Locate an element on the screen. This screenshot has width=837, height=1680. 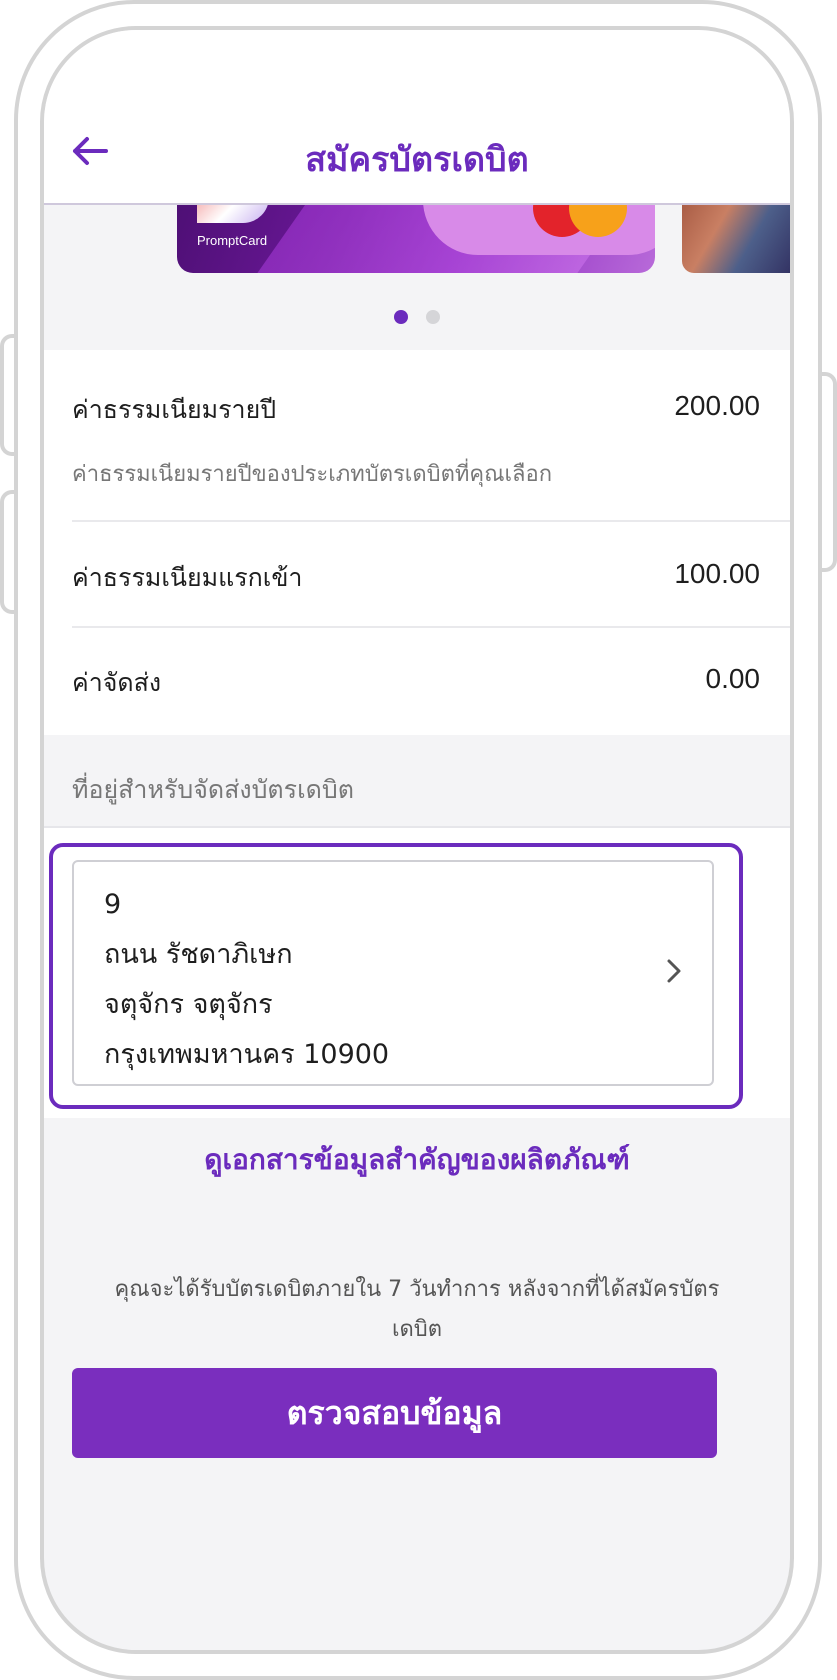
carousel-dot is located at coordinates (433, 317).